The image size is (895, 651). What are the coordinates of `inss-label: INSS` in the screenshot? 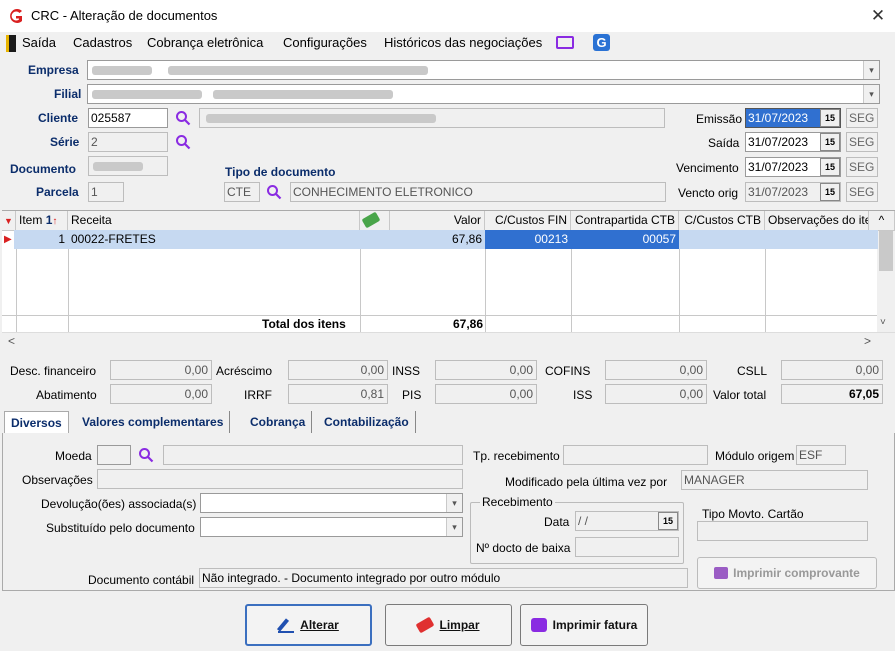 It's located at (406, 371).